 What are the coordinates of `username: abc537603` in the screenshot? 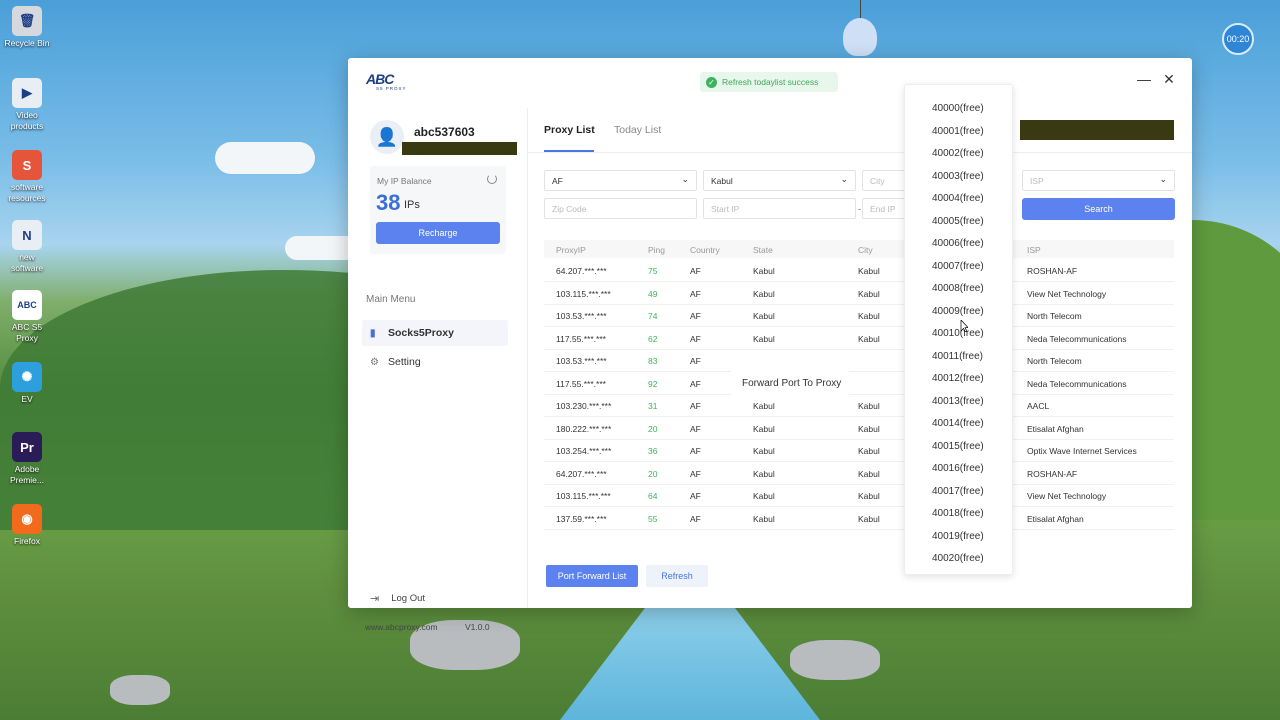 It's located at (444, 132).